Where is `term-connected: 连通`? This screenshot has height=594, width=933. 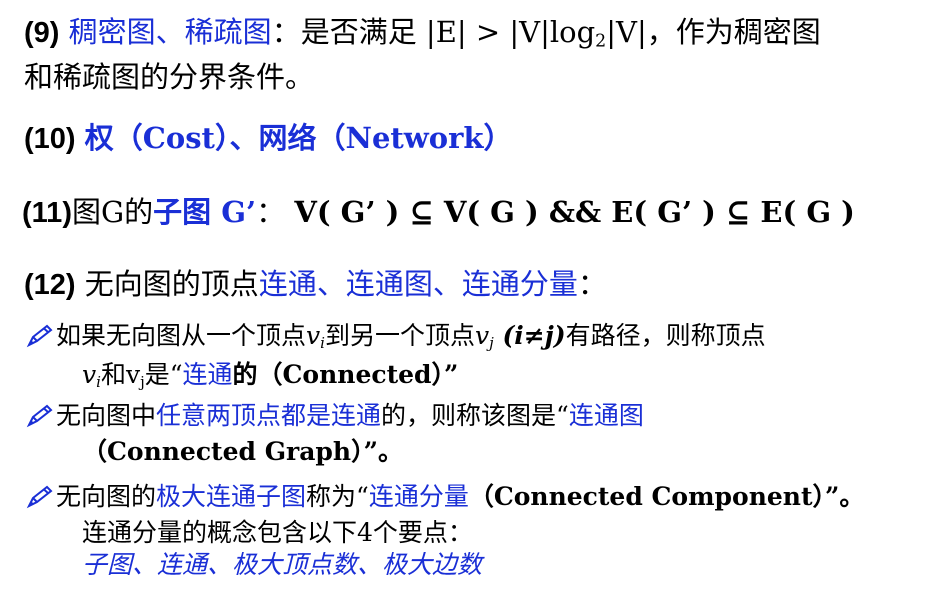 term-connected: 连通 is located at coordinates (207, 374).